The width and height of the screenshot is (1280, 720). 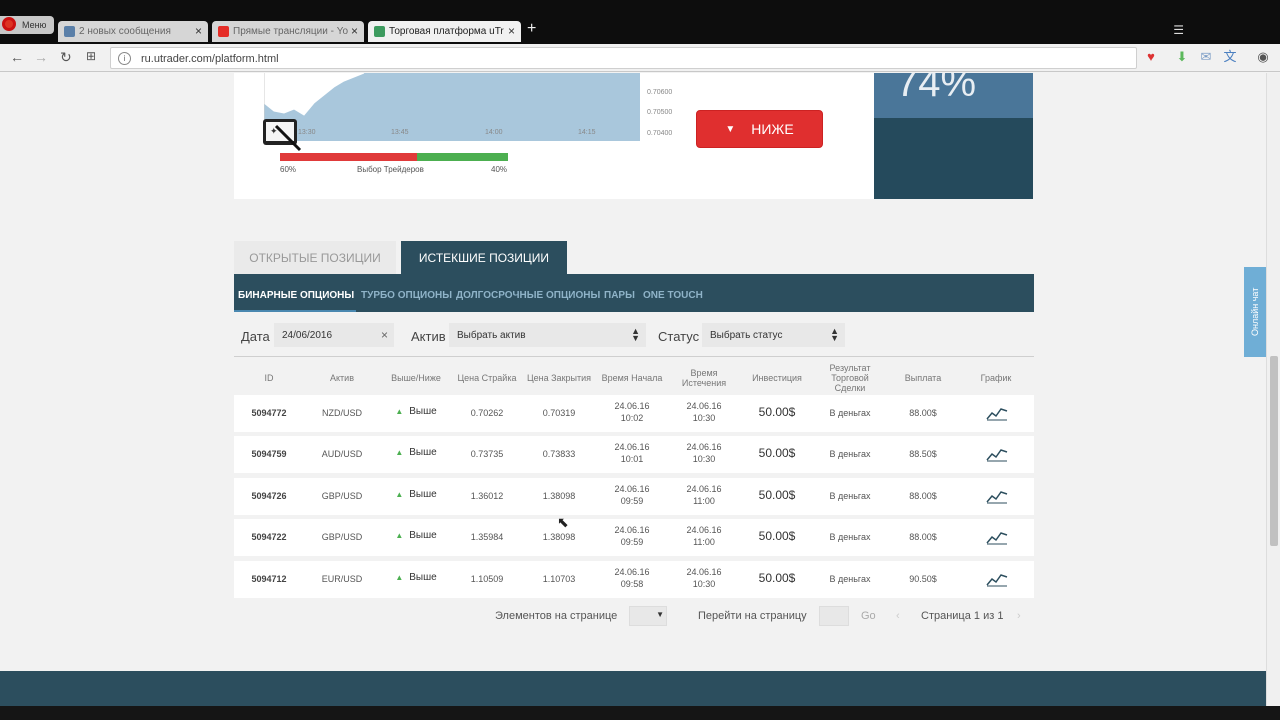 What do you see at coordinates (648, 616) in the screenshot?
I see `per-page-select: ▼` at bounding box center [648, 616].